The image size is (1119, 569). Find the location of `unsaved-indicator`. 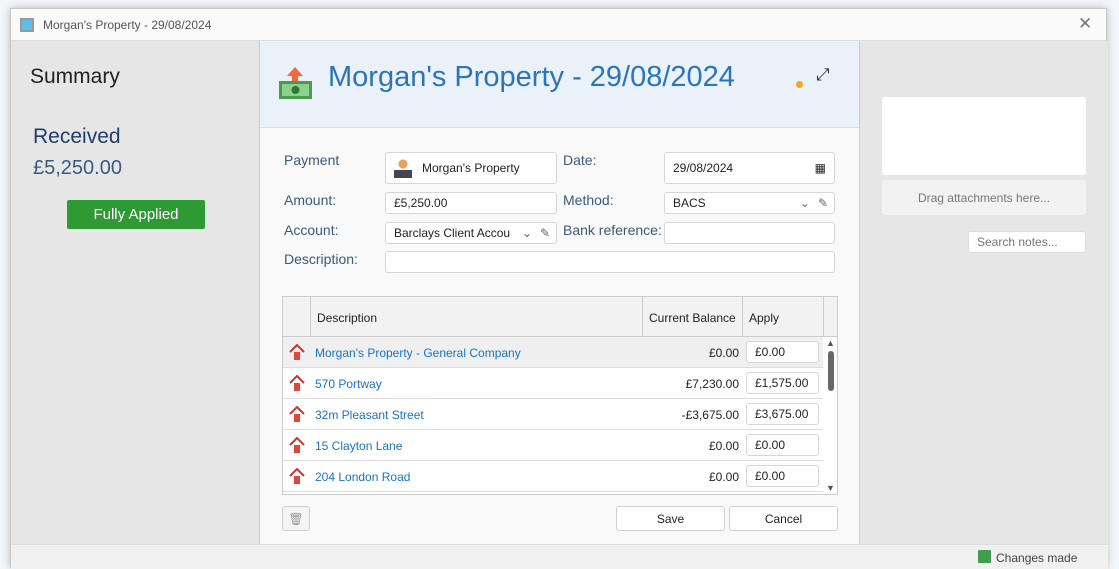

unsaved-indicator is located at coordinates (799, 84).